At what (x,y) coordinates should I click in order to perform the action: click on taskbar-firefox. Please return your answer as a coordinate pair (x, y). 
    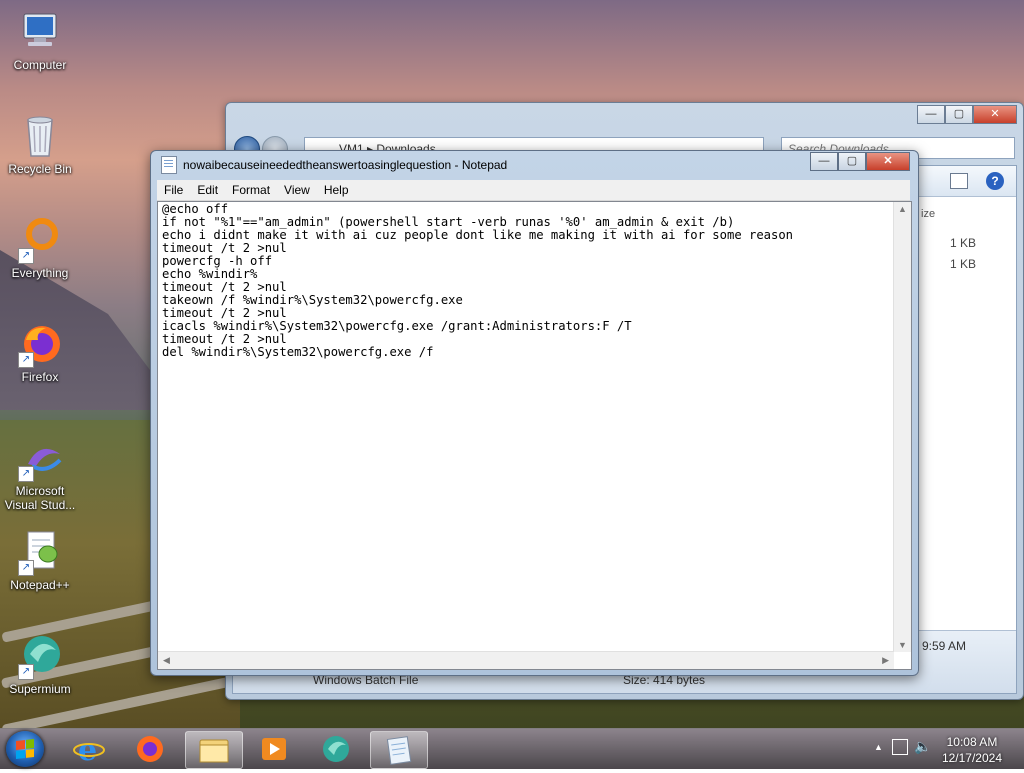
    Looking at the image, I should click on (150, 749).